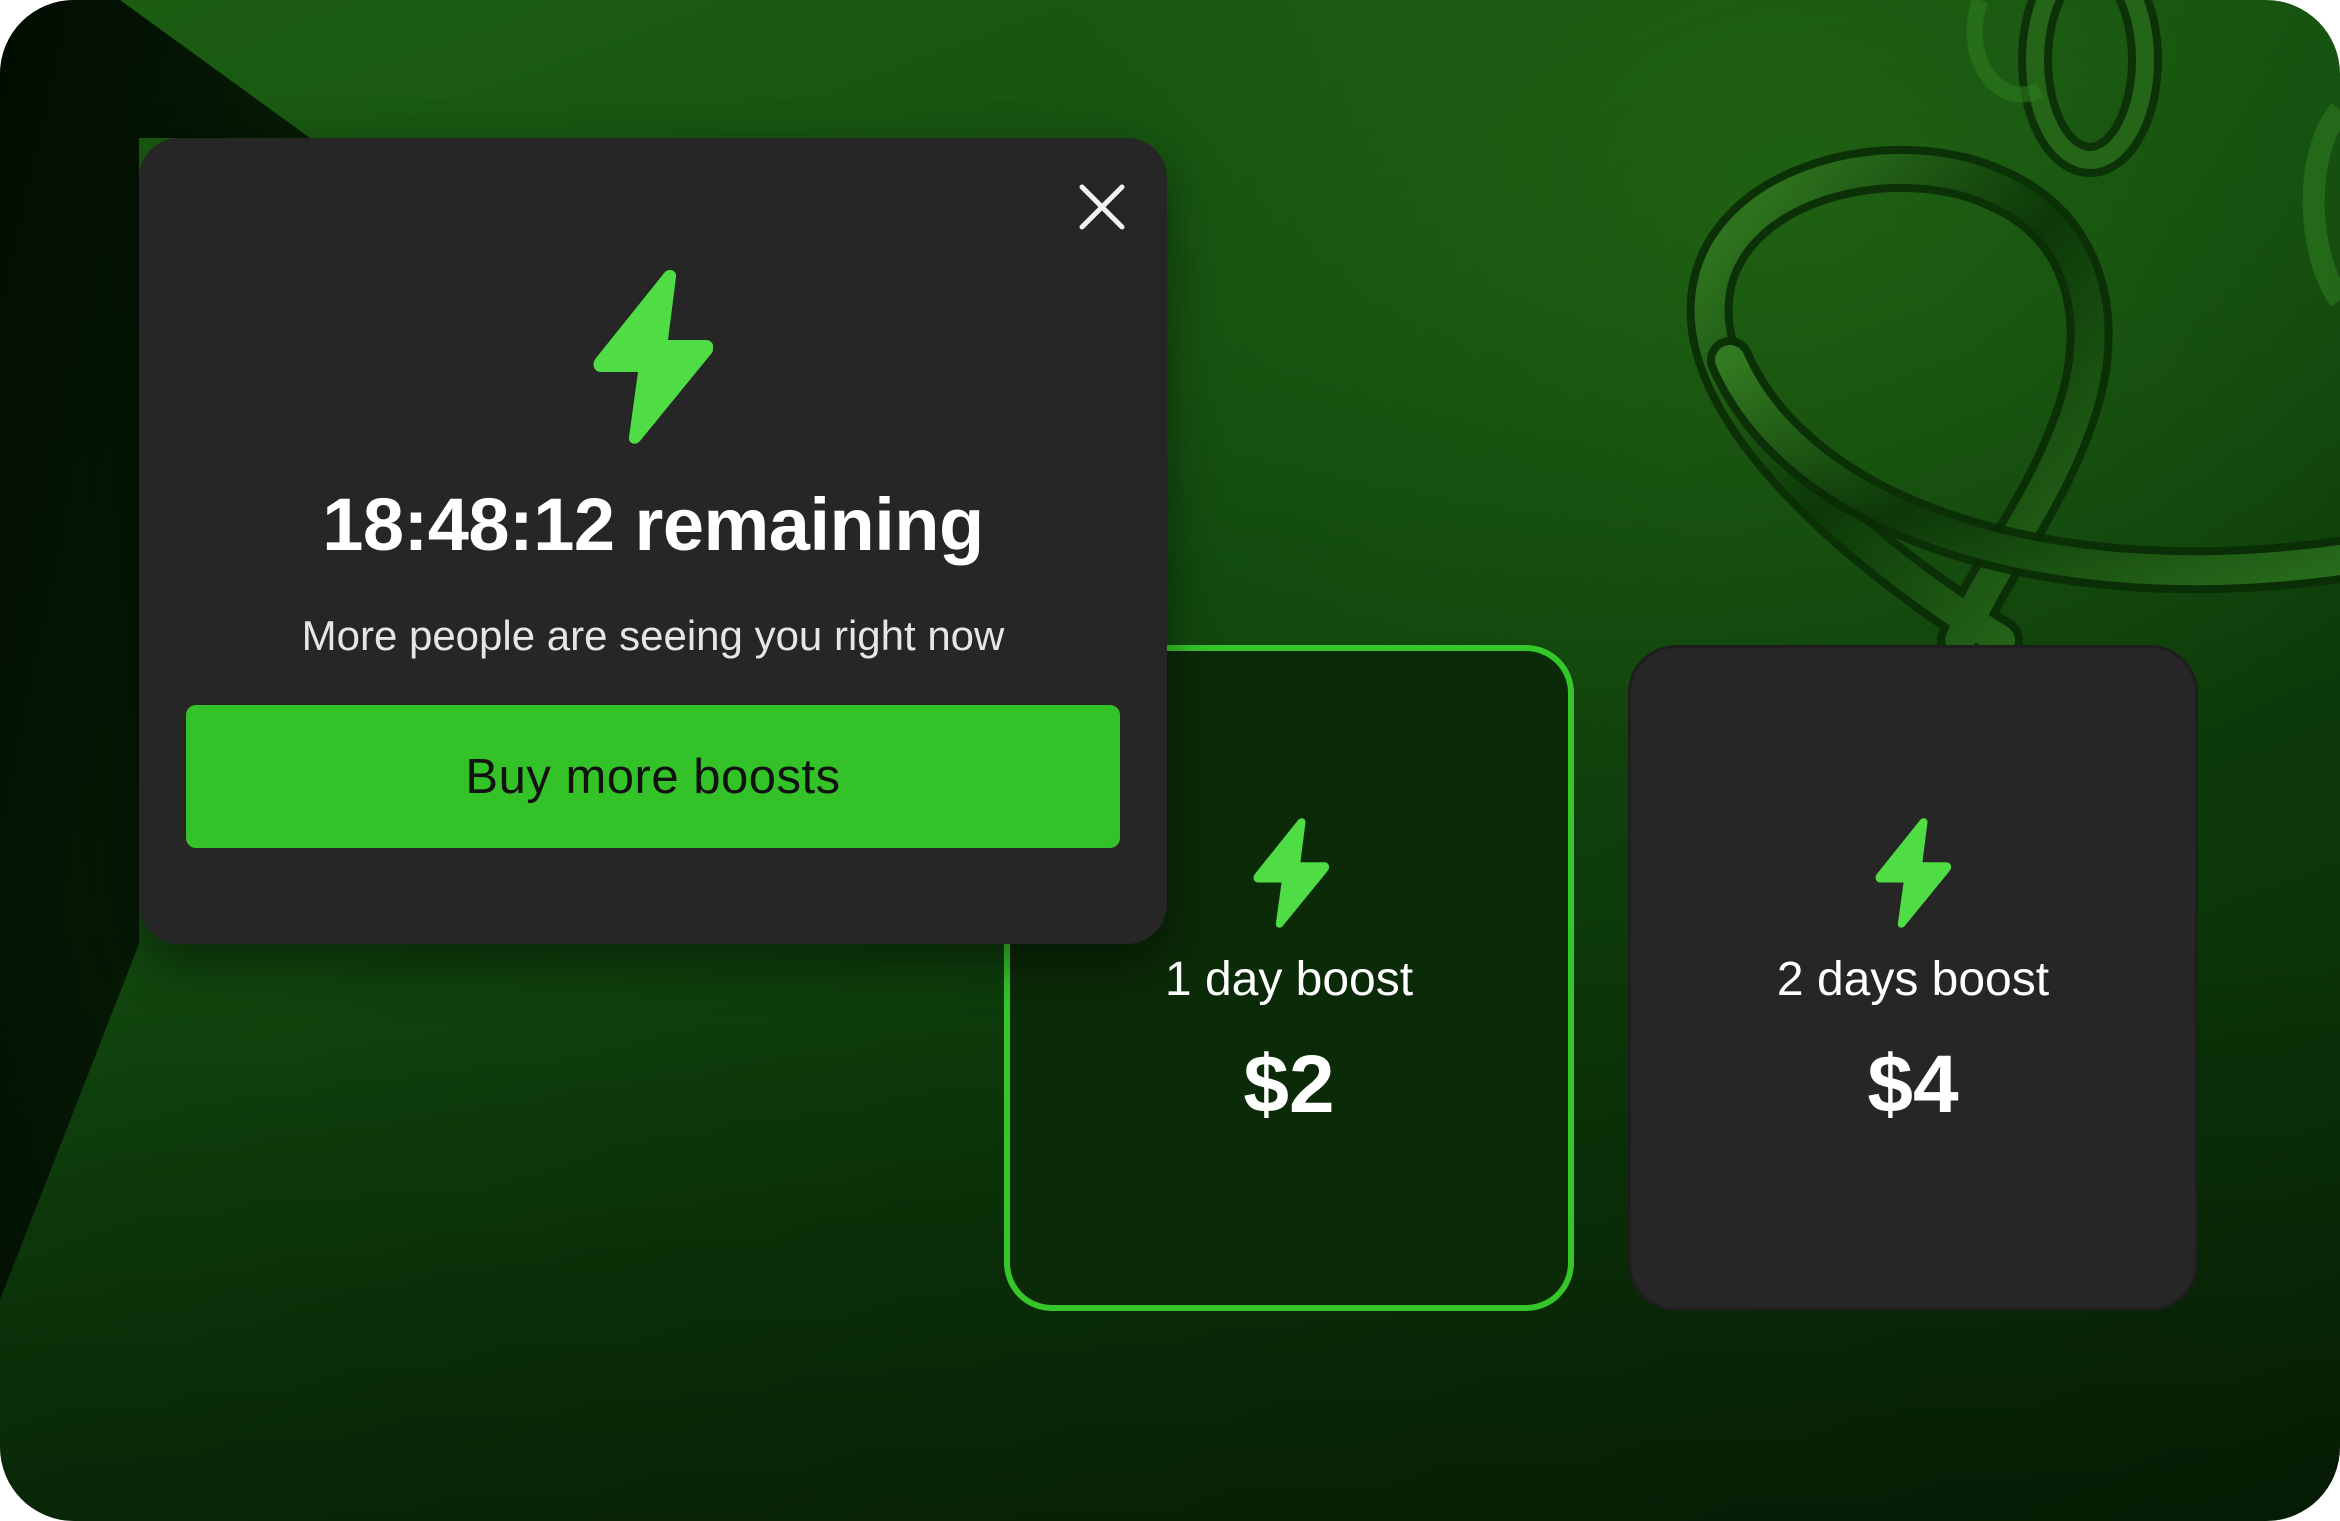 The image size is (2340, 1521). Describe the element at coordinates (1913, 1084) in the screenshot. I see `plan-price: $4` at that location.